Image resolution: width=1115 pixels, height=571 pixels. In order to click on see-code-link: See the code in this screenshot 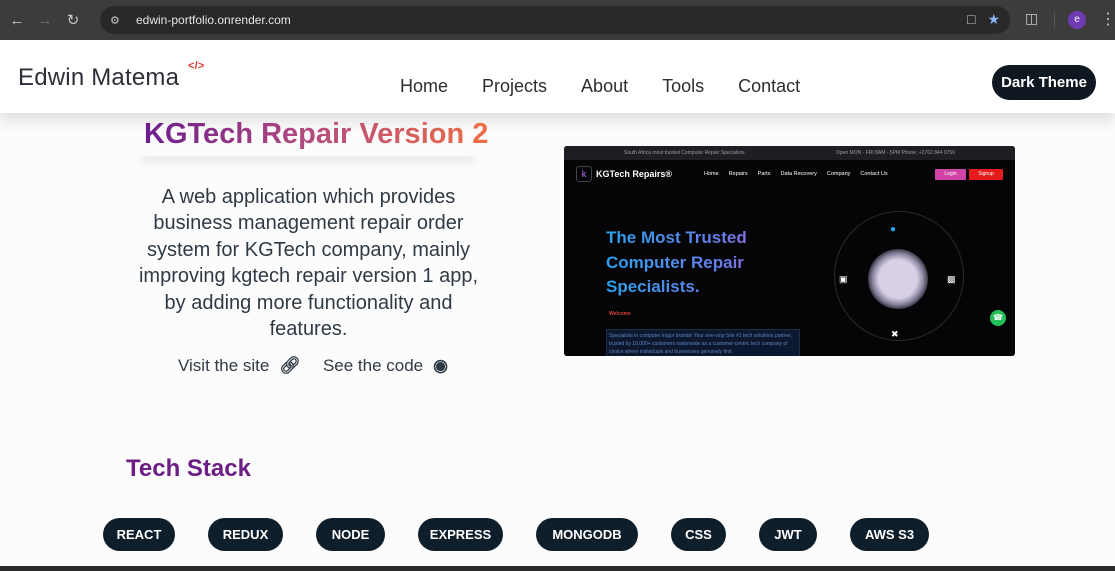, I will do `click(373, 366)`.